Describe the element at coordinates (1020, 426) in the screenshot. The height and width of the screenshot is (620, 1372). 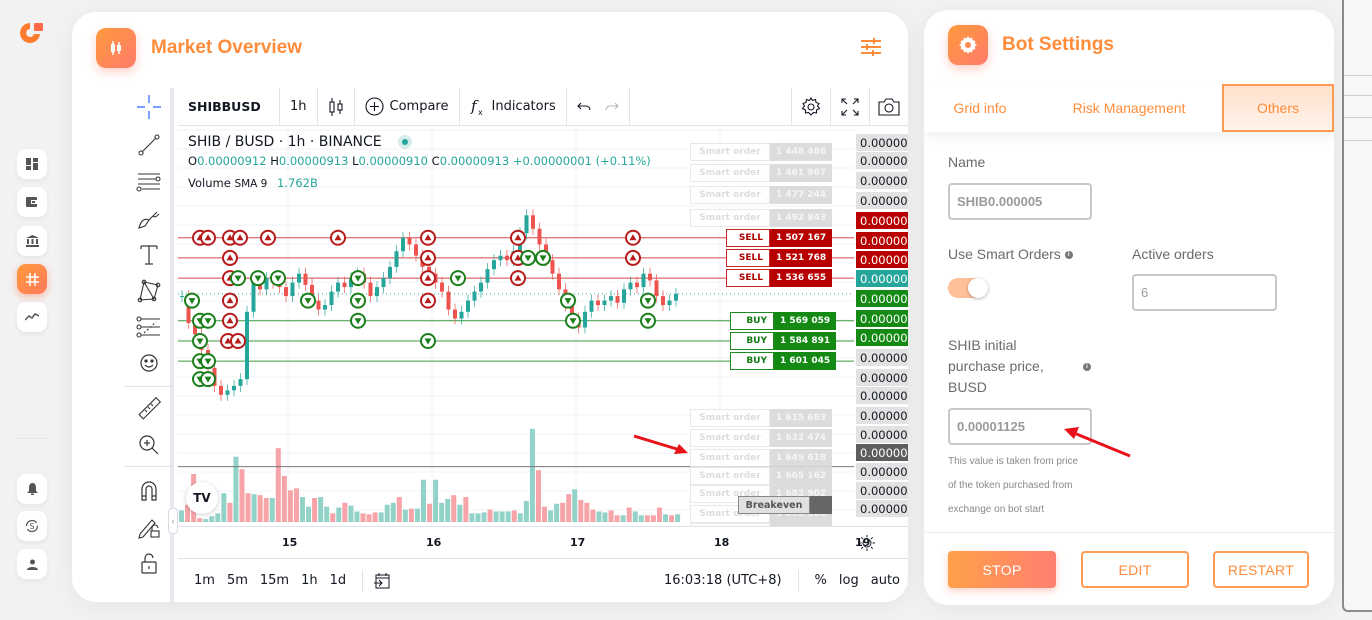
I see `initial-price-input: 0.00001125` at that location.